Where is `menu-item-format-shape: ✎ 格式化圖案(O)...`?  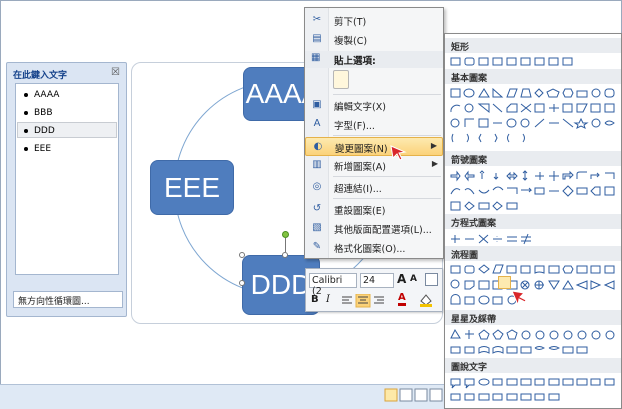
menu-item-format-shape: ✎ 格式化圖案(O)... is located at coordinates (374, 247).